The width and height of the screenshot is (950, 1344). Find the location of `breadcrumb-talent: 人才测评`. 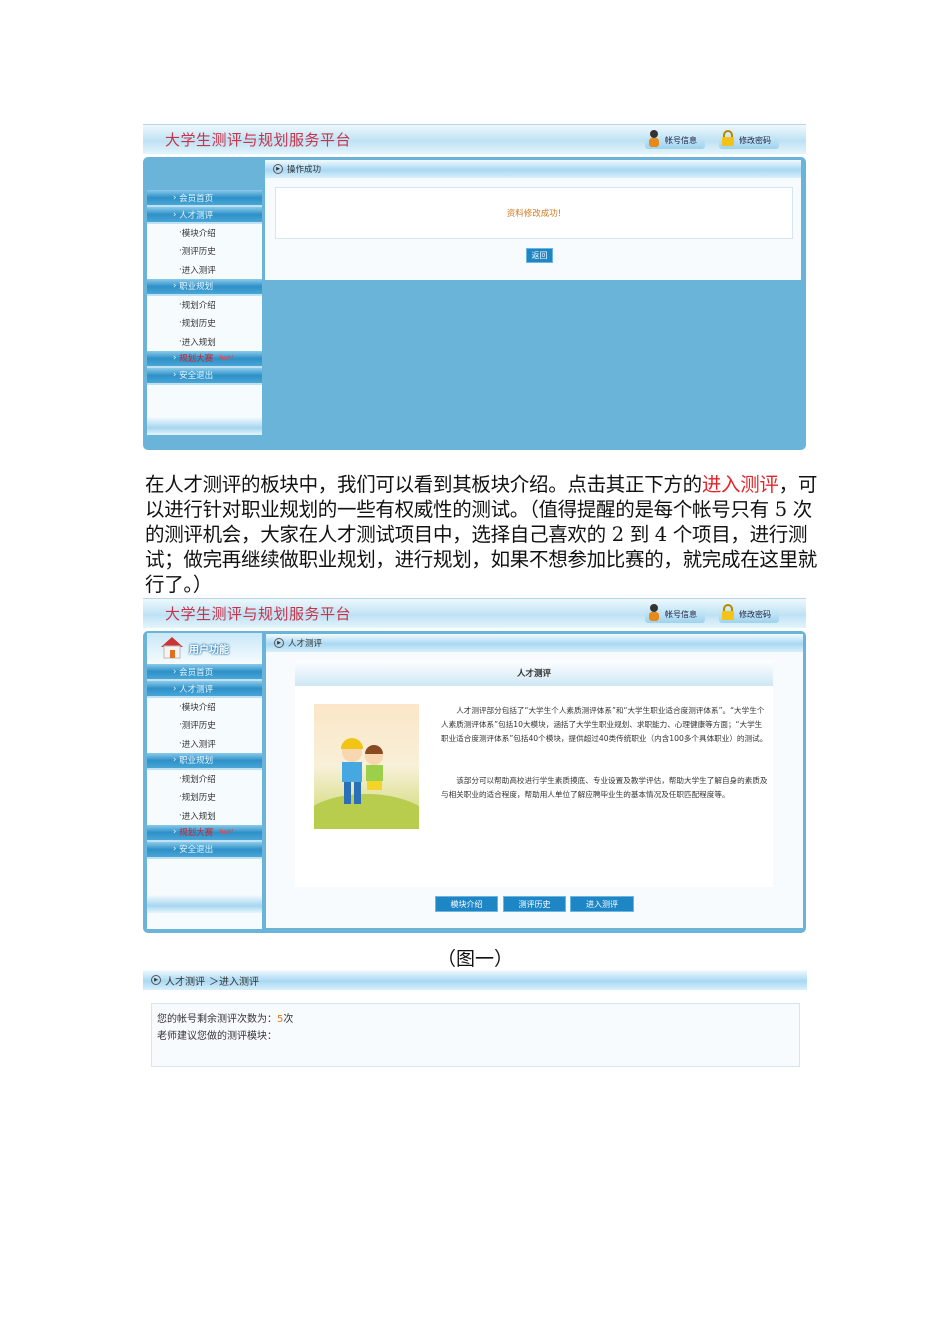

breadcrumb-talent: 人才测评 is located at coordinates (185, 980).